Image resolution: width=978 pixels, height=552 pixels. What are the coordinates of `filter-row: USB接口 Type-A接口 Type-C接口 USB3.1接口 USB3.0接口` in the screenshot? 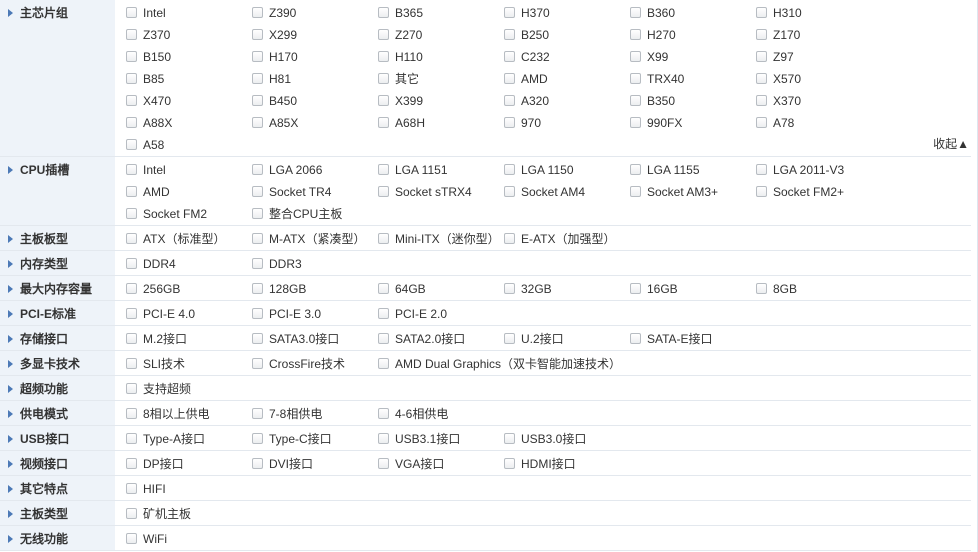 It's located at (485, 438).